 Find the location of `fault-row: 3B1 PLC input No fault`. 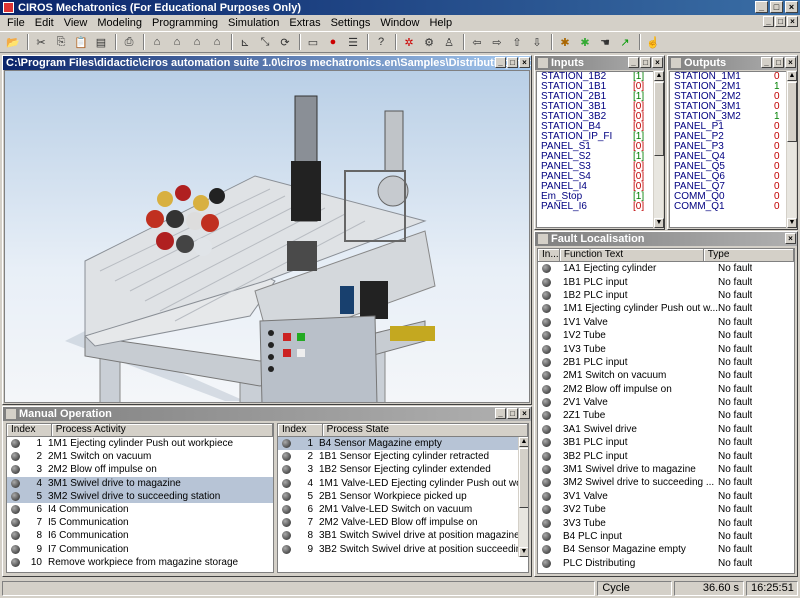

fault-row: 3B1 PLC input No fault is located at coordinates (666, 442).